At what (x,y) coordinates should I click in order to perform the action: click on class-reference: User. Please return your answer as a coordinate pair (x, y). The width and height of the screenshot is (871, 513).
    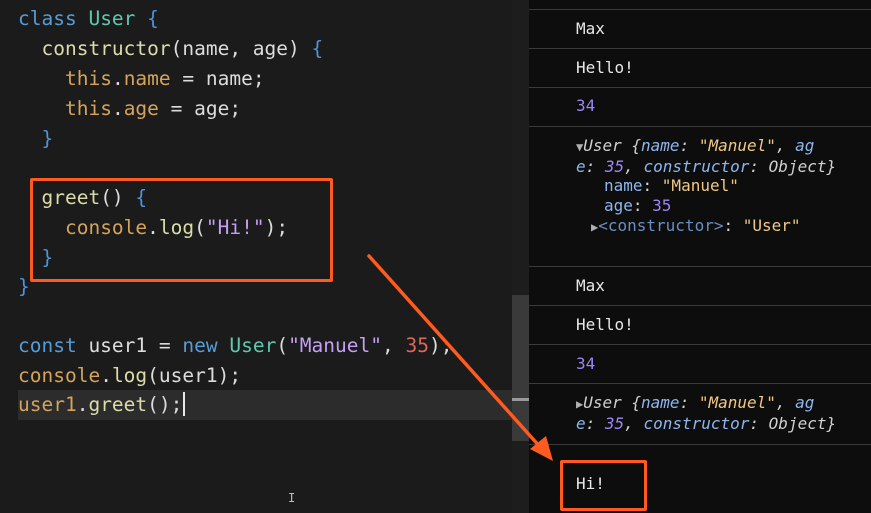
    Looking at the image, I should click on (247, 345).